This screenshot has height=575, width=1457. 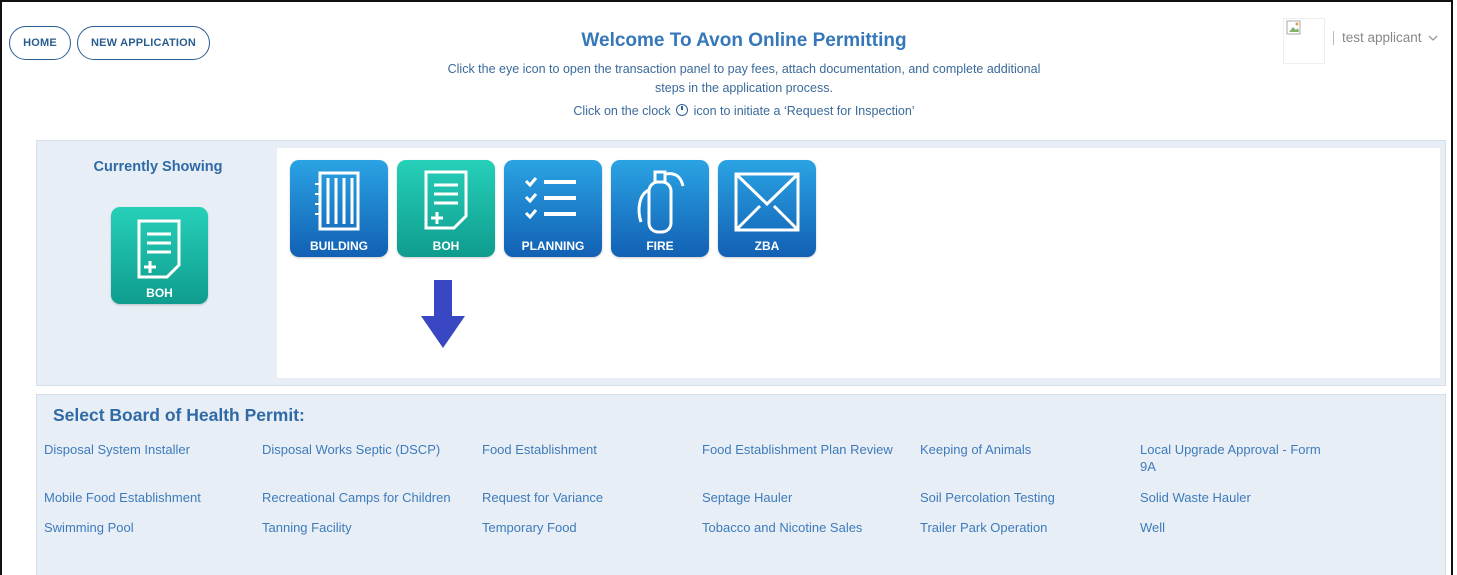 I want to click on select-permit-title: Select Board of Health Permit:, so click(x=179, y=415).